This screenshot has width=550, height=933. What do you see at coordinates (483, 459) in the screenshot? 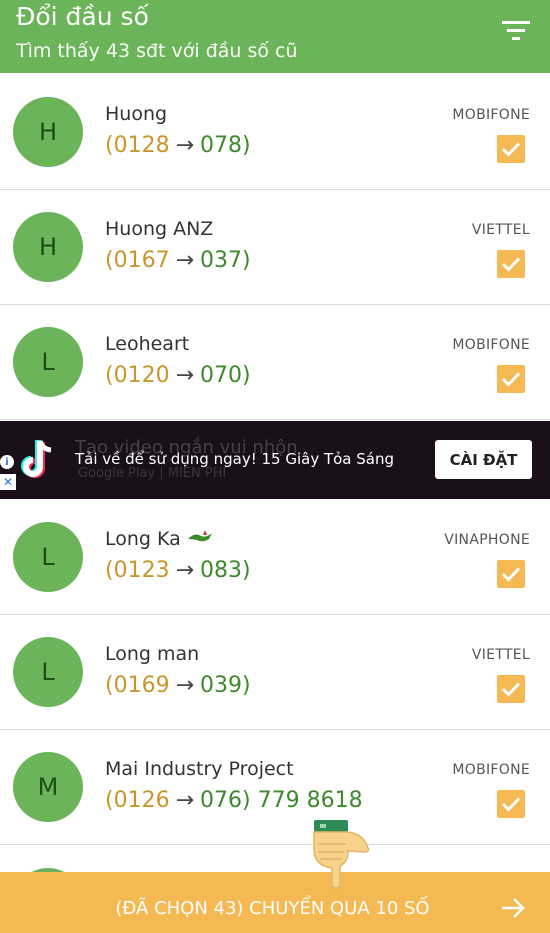
I see `install-button: CÀI ĐẶT` at bounding box center [483, 459].